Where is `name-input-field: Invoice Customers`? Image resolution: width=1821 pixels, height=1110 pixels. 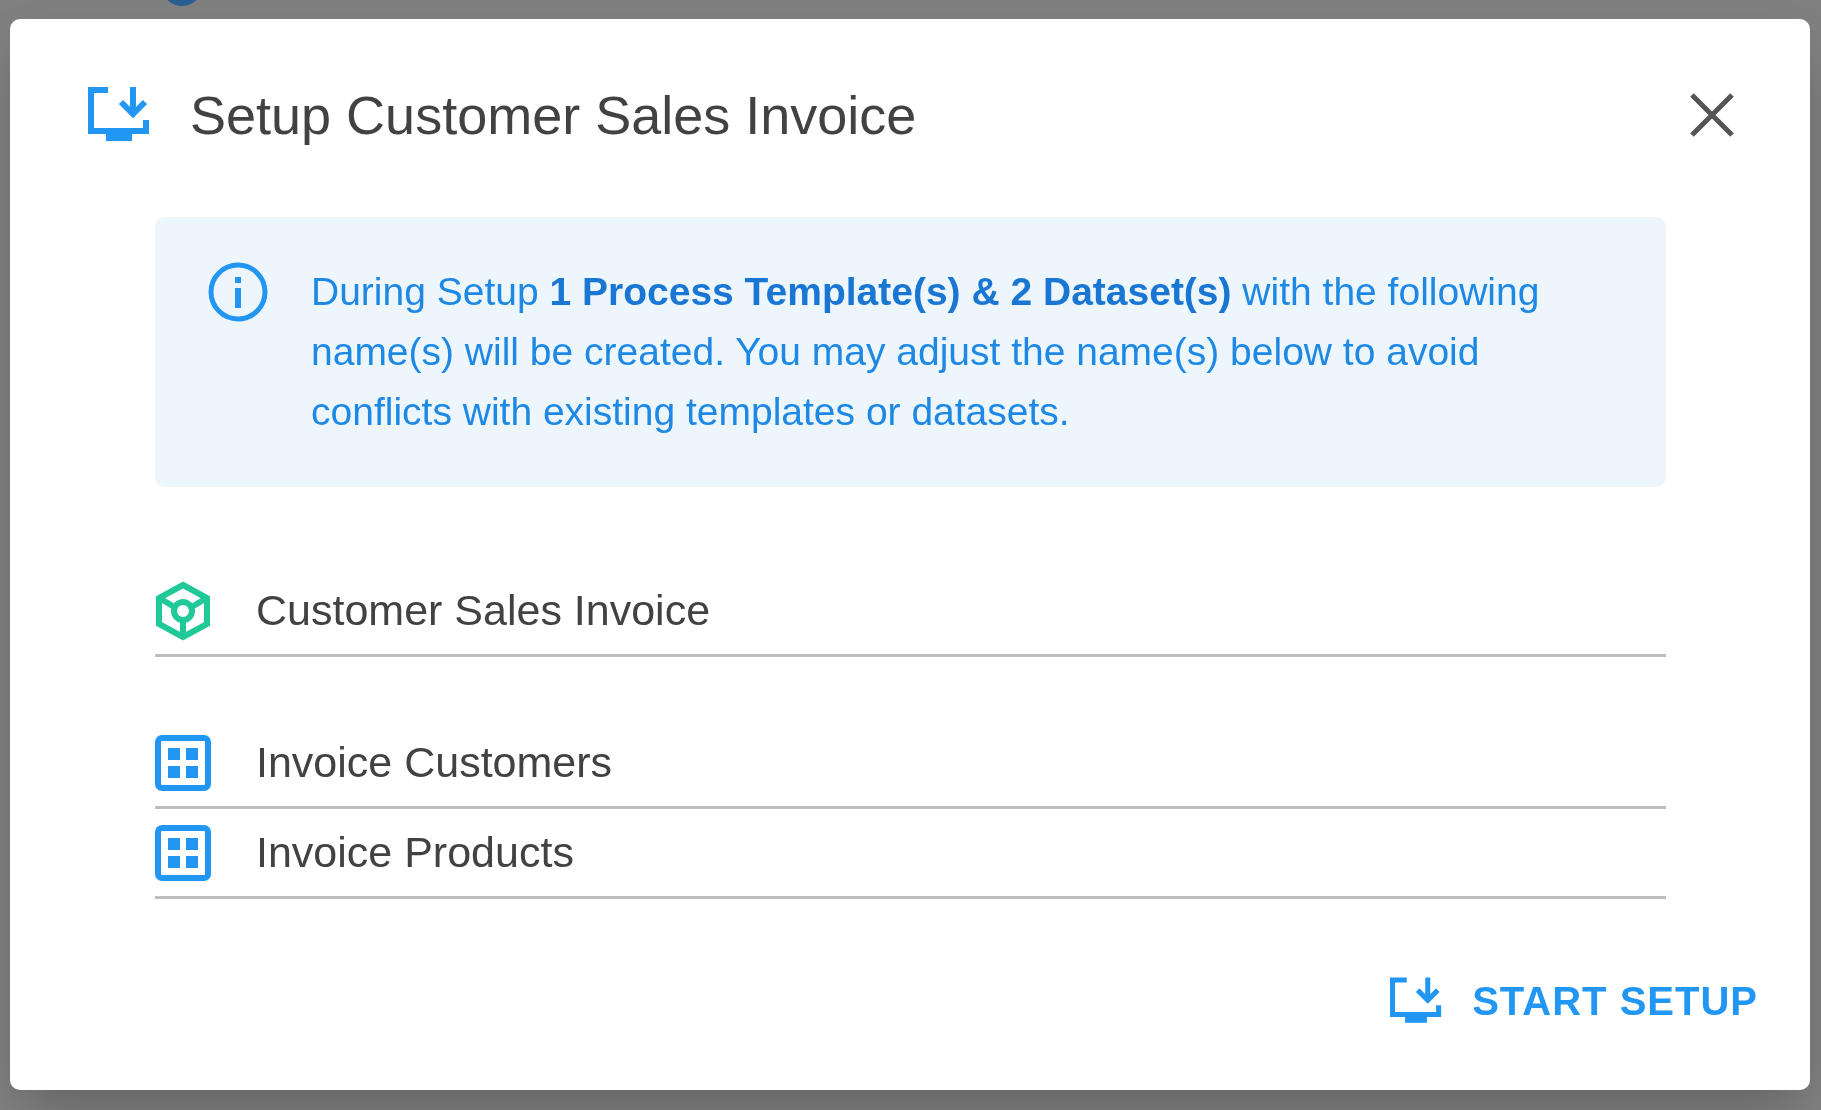 name-input-field: Invoice Customers is located at coordinates (961, 762).